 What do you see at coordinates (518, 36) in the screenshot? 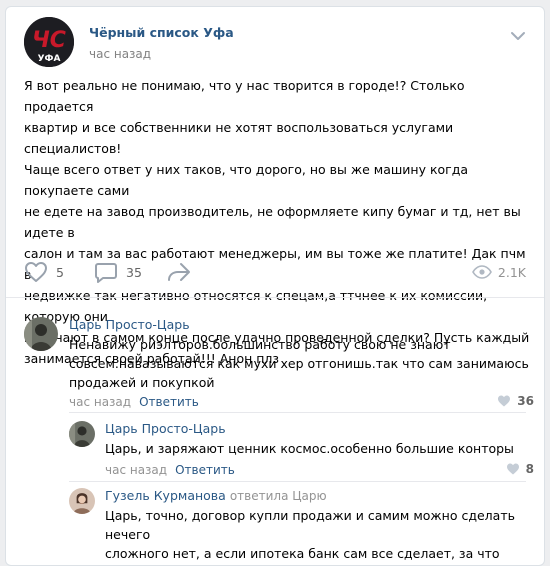
I see `chevron-down-icon` at bounding box center [518, 36].